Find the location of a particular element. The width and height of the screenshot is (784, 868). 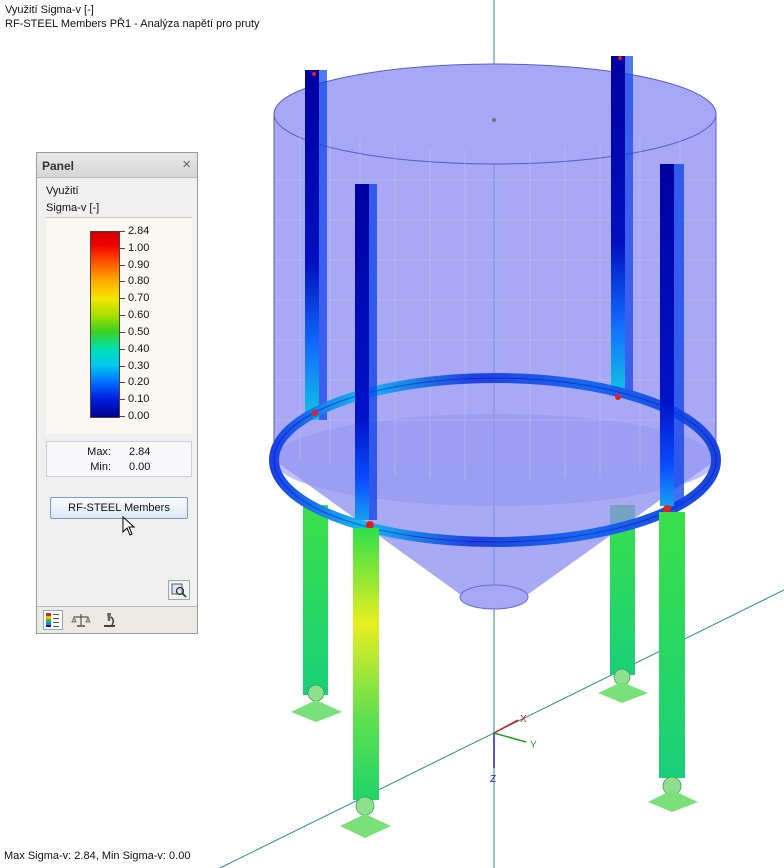

scale-tick-label: 0.00 is located at coordinates (139, 416).